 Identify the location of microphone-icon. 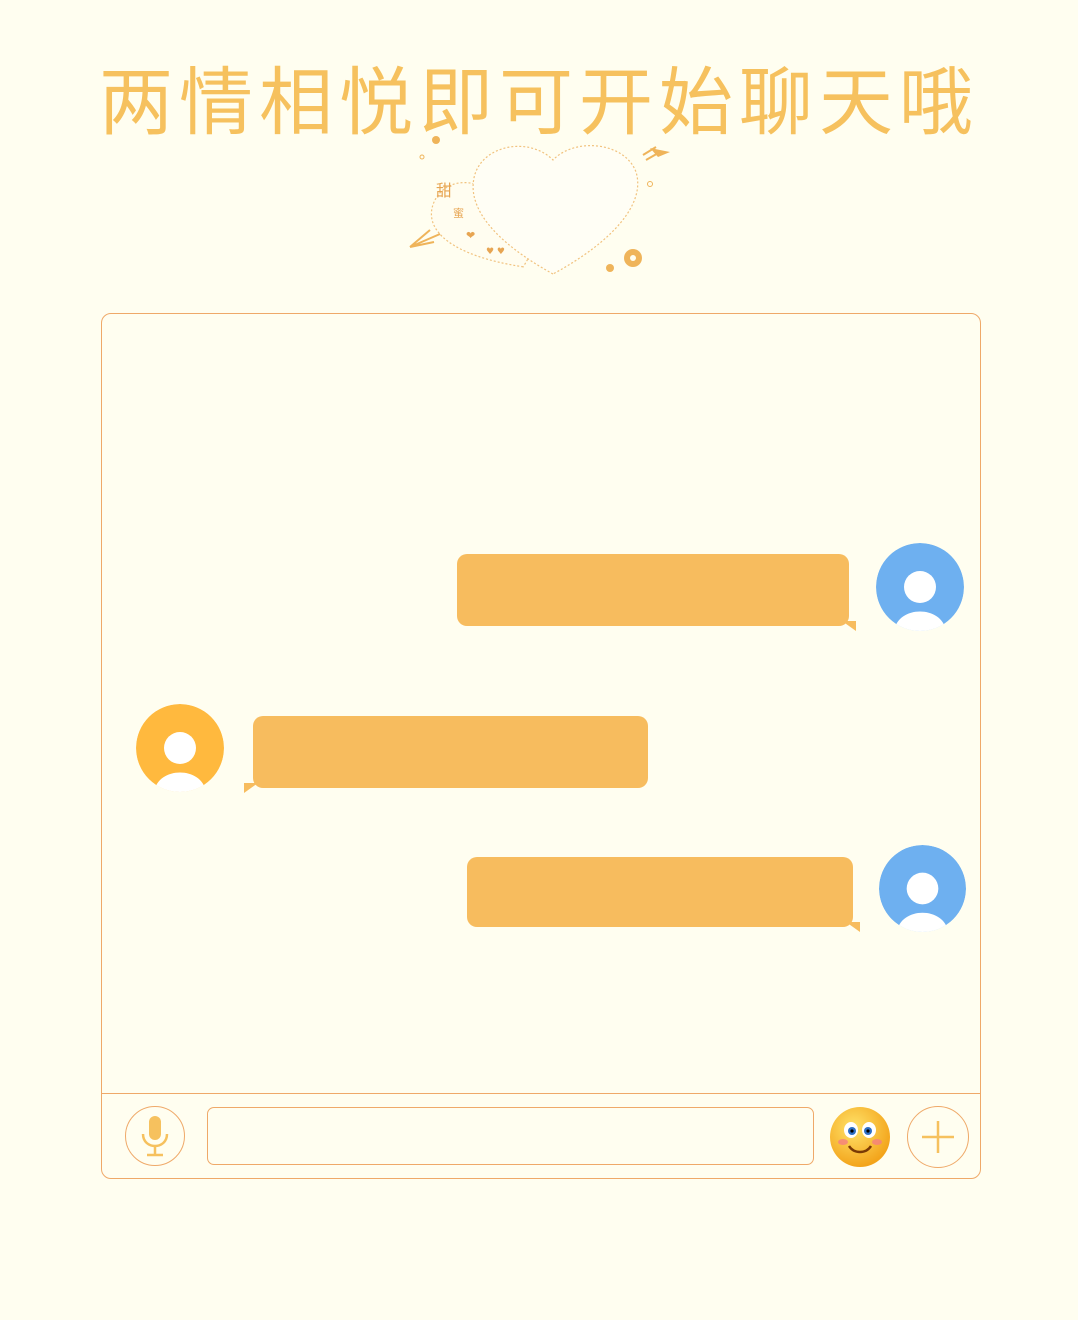
(155, 1136).